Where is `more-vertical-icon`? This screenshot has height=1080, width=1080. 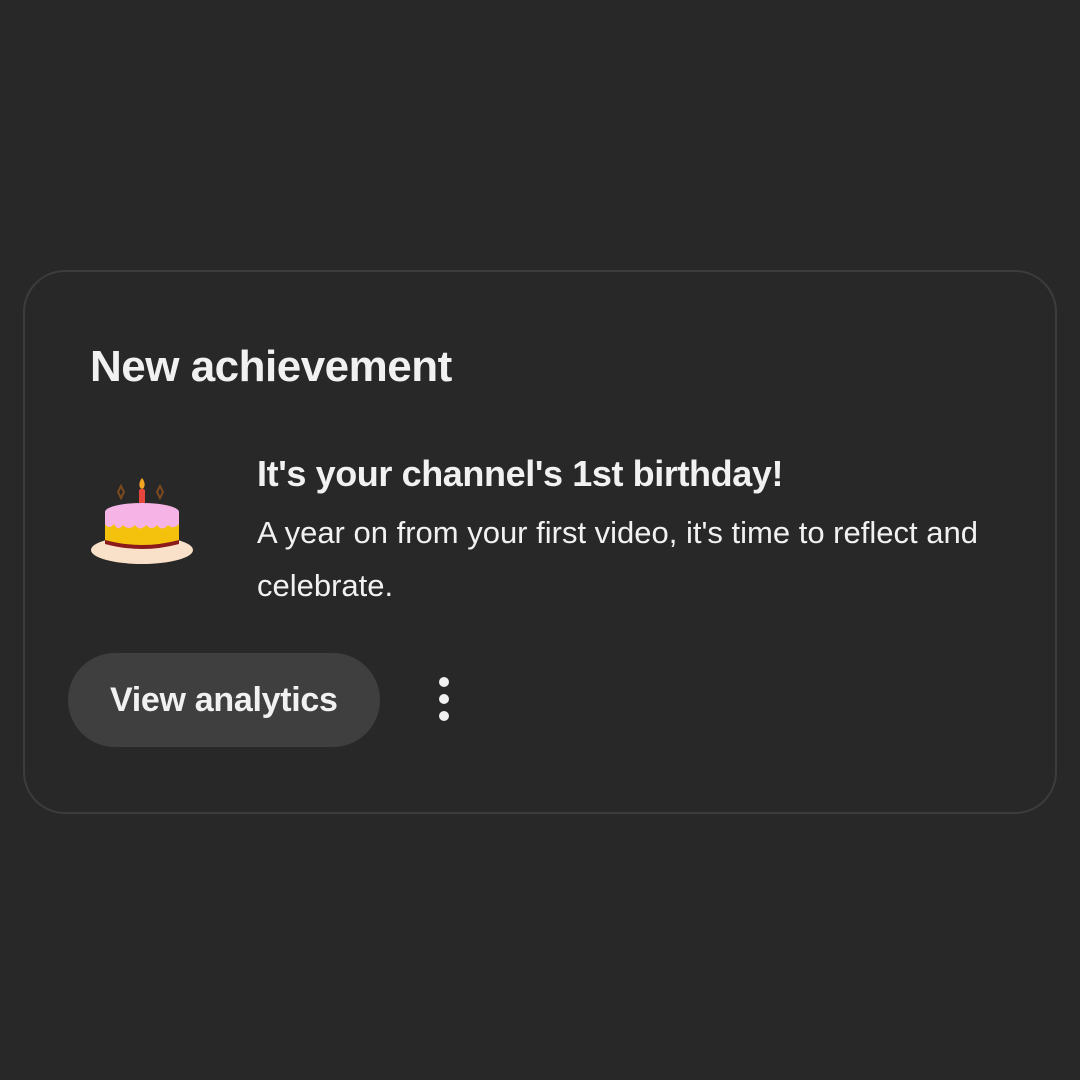 more-vertical-icon is located at coordinates (444, 700).